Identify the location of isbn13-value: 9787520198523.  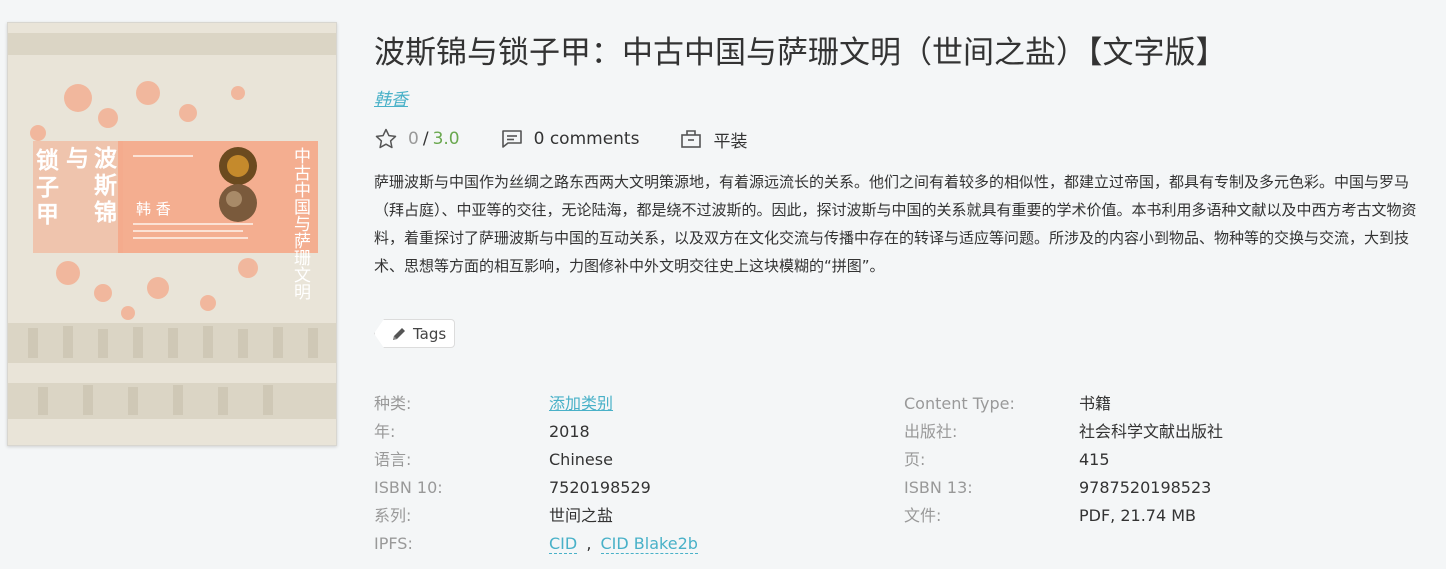
(1145, 487).